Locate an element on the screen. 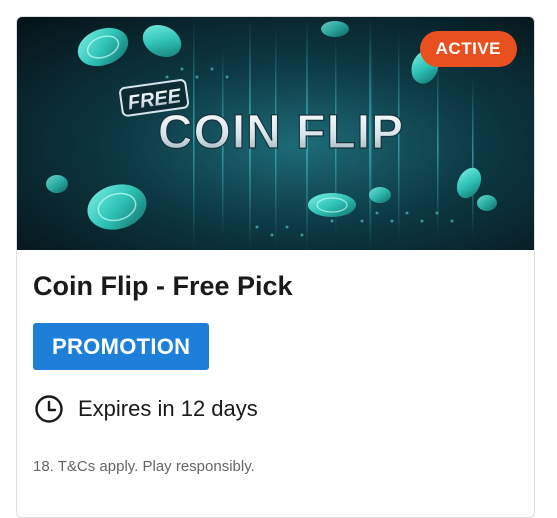  terms-disclaimer: 18. T&Cs apply. Play responsibly. is located at coordinates (144, 466).